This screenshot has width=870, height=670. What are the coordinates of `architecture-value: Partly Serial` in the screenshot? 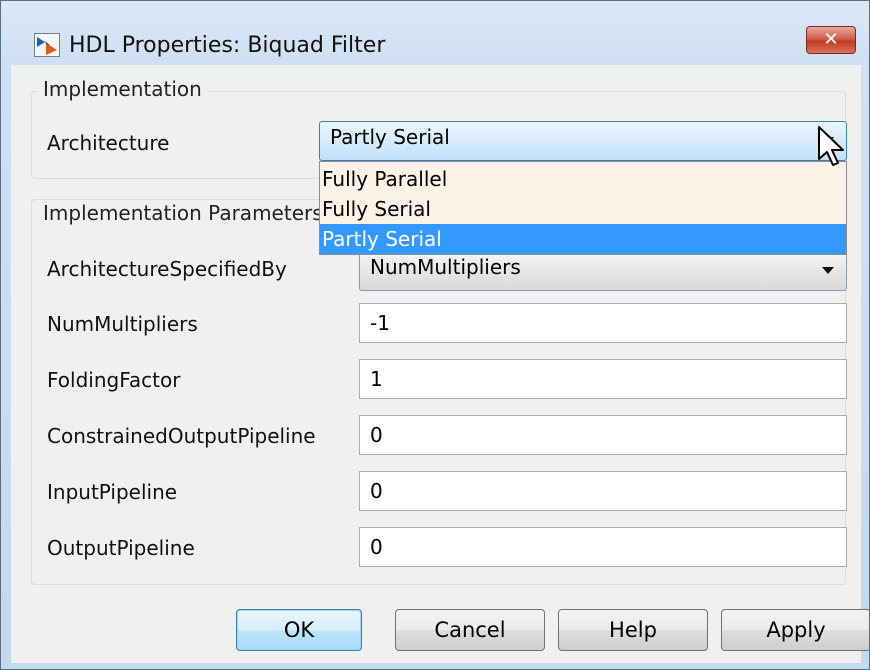 It's located at (390, 137).